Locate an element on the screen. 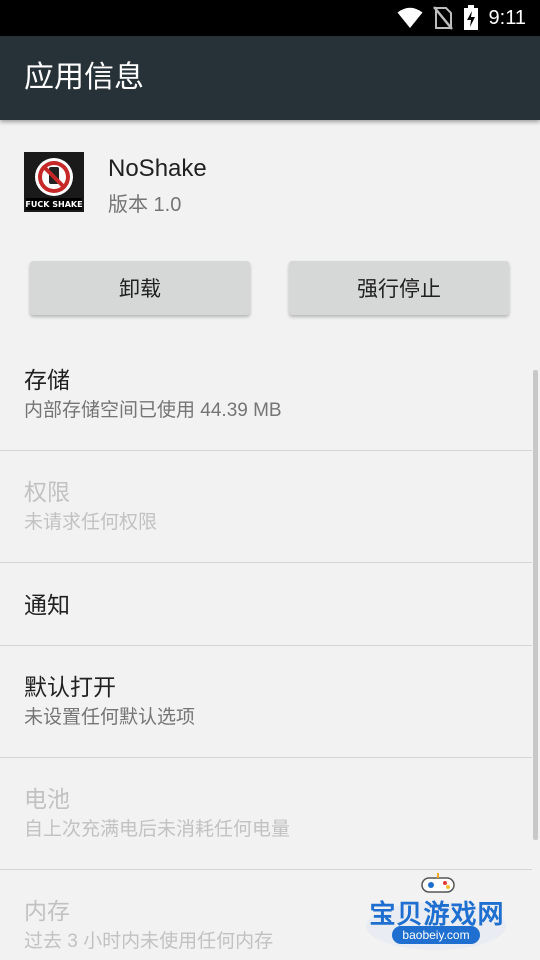 This screenshot has width=540, height=960. row-storage-label: 存储 is located at coordinates (47, 380).